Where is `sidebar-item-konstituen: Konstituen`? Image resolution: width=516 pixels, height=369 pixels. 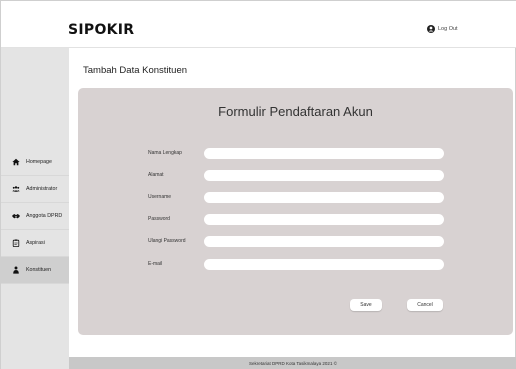
sidebar-item-konstituen: Konstituen is located at coordinates (35, 270).